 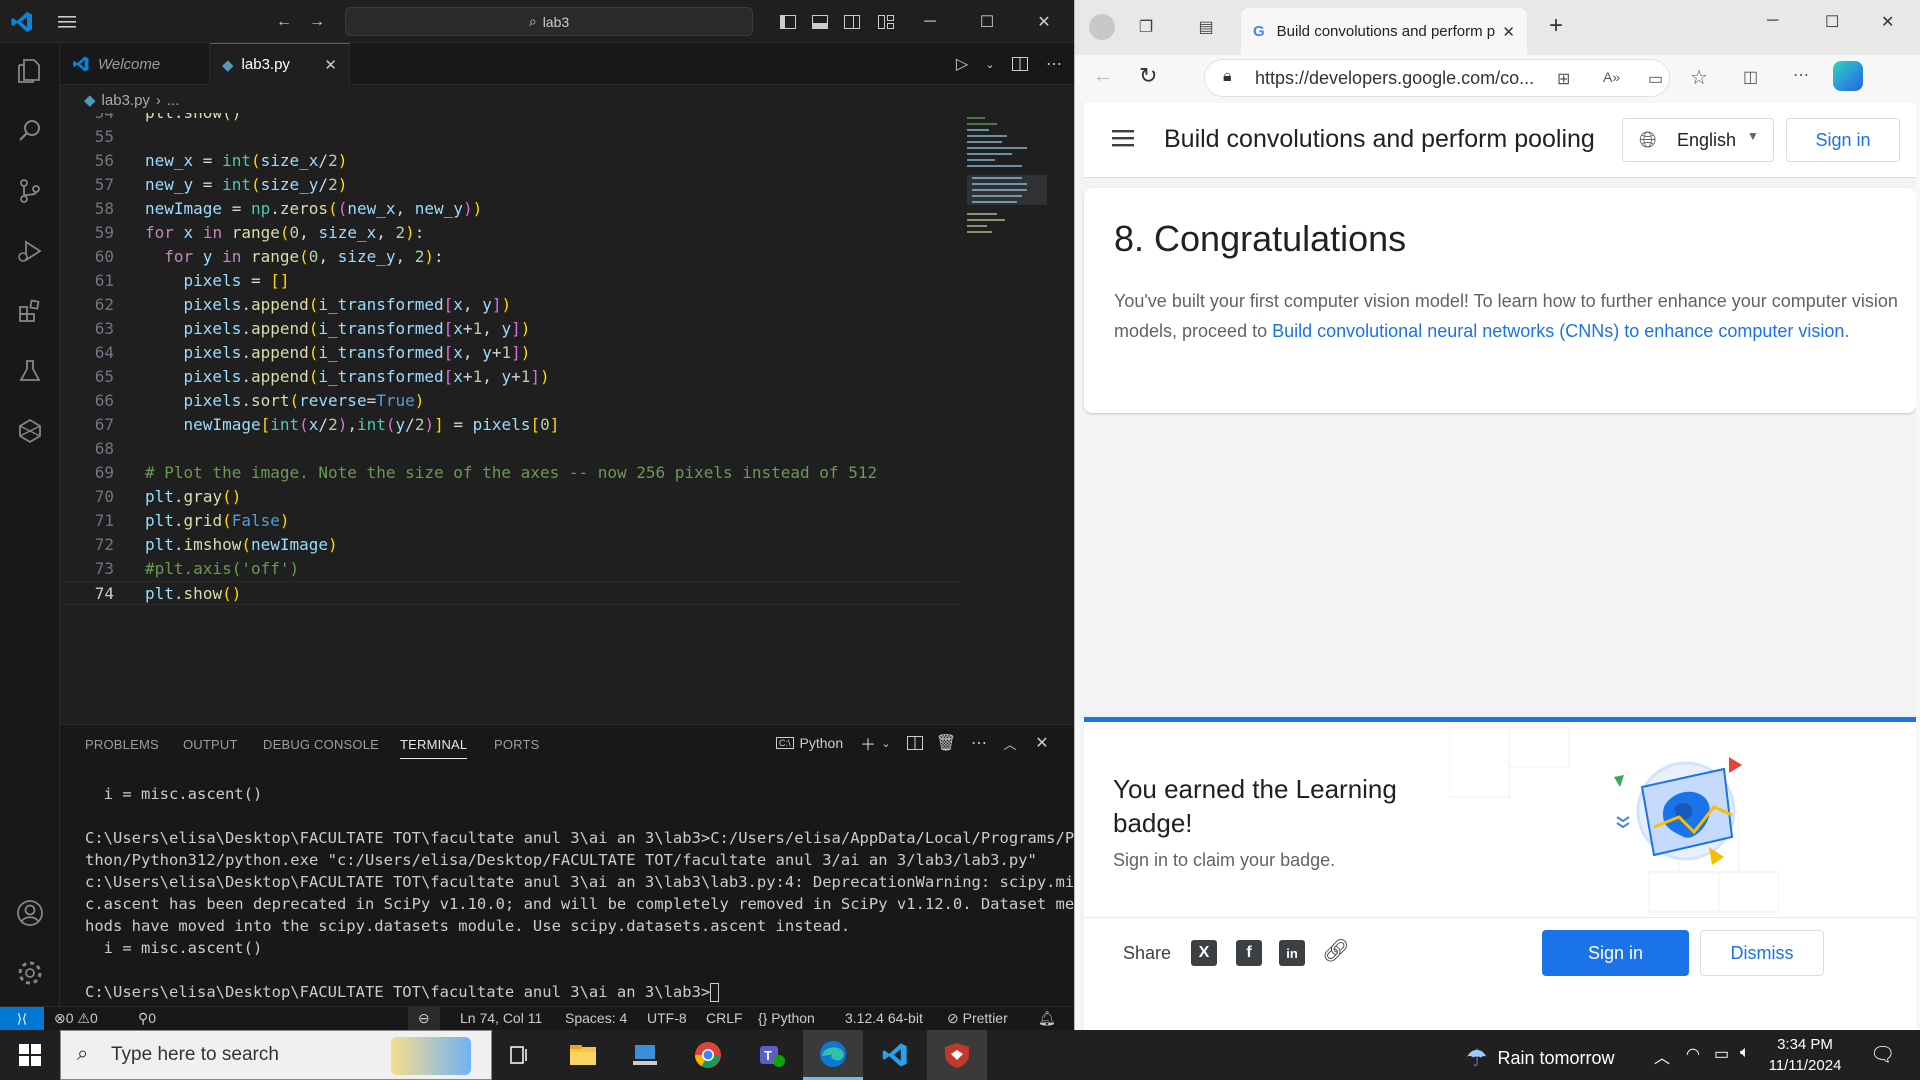 What do you see at coordinates (122, 744) in the screenshot?
I see `tab-problems: PROBLEMS` at bounding box center [122, 744].